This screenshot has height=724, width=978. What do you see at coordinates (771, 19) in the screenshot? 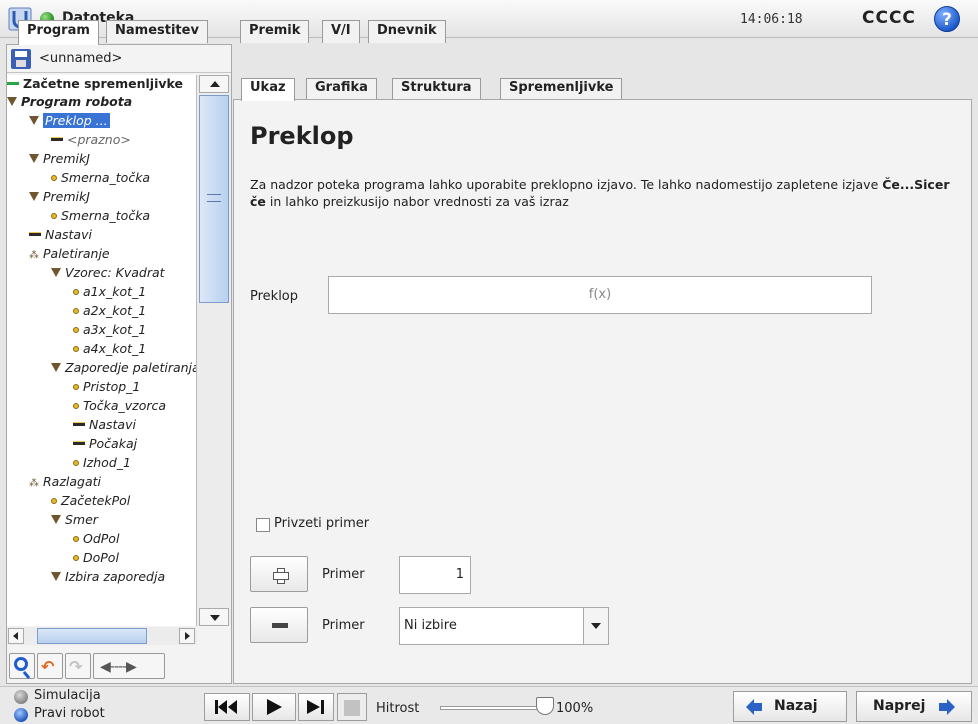
I see `clock: 14:06:18` at bounding box center [771, 19].